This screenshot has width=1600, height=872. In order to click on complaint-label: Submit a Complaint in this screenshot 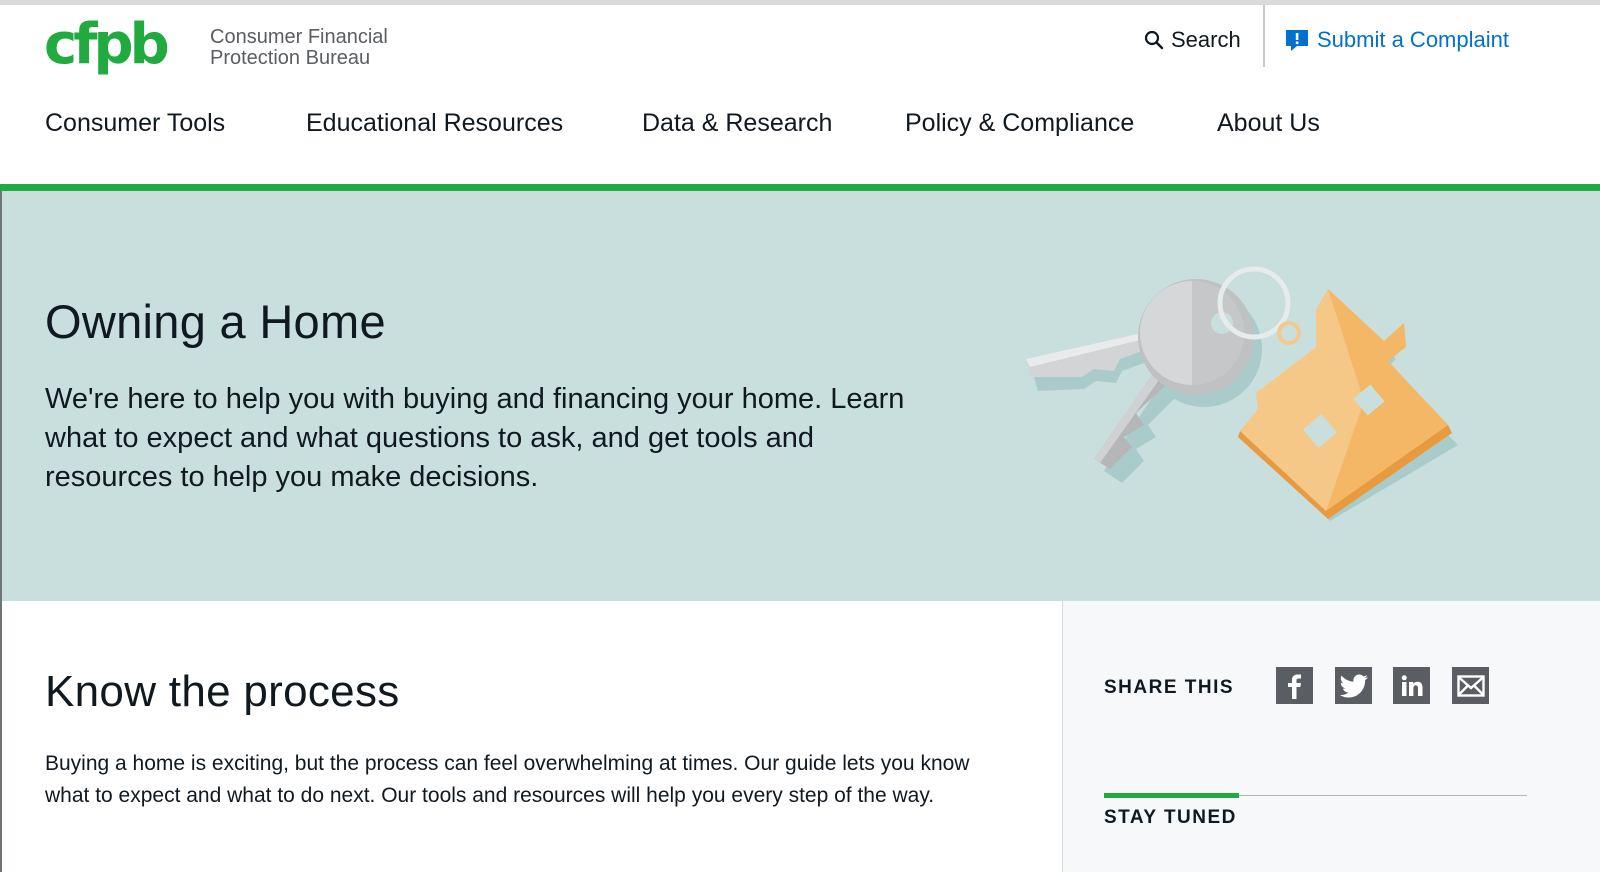, I will do `click(1413, 39)`.